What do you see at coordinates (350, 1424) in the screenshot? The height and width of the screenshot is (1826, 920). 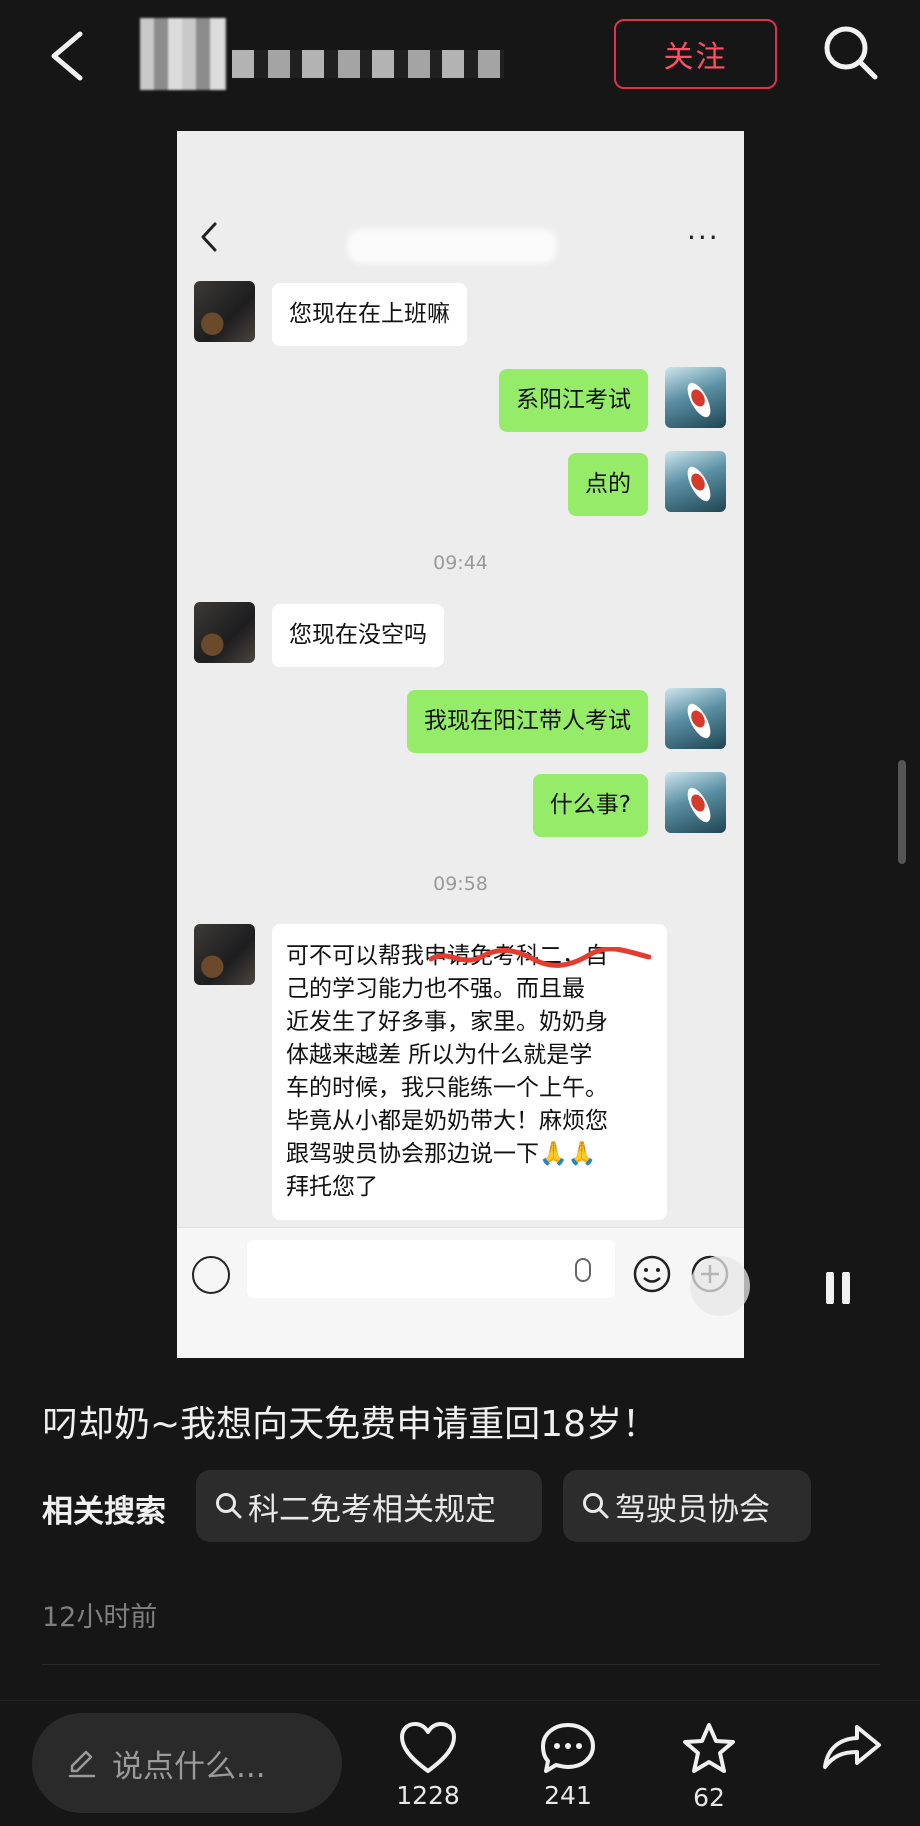 I see `post-caption: 叼却奶~我想向天免费申请重回18岁！` at bounding box center [350, 1424].